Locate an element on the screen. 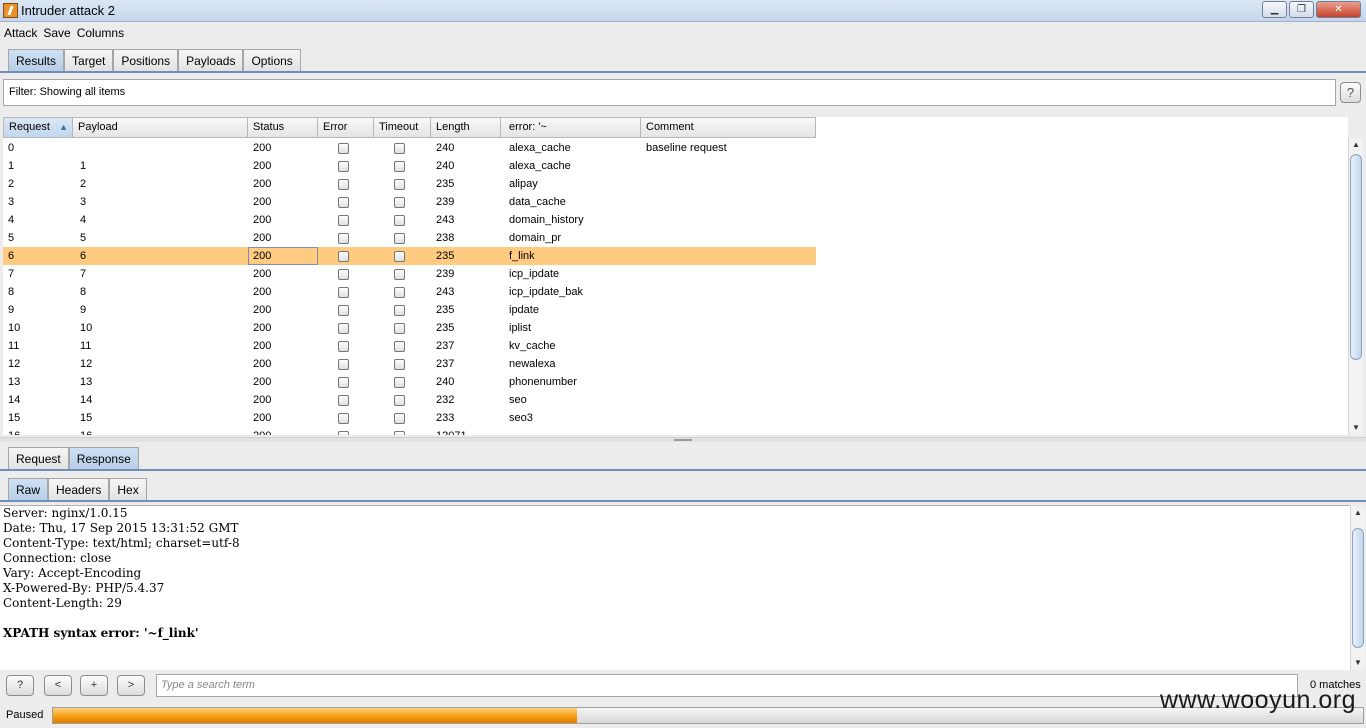 The image size is (1366, 728). table-row: 5 5 200 238 domain_pr is located at coordinates (409, 238).